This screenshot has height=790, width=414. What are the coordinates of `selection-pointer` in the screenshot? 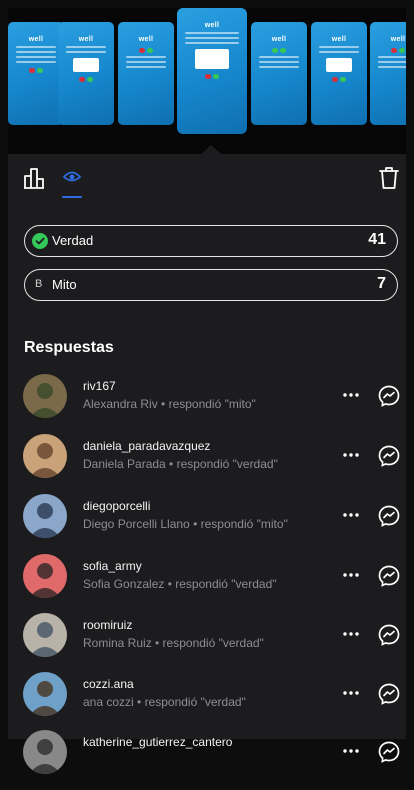 It's located at (211, 149).